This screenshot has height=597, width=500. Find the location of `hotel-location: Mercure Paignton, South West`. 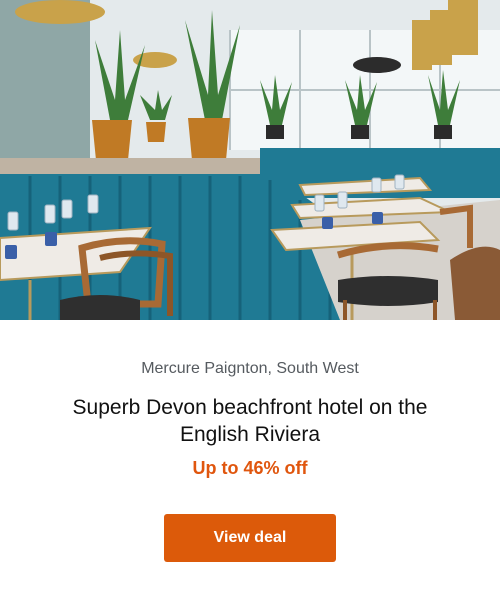

hotel-location: Mercure Paignton, South West is located at coordinates (250, 368).